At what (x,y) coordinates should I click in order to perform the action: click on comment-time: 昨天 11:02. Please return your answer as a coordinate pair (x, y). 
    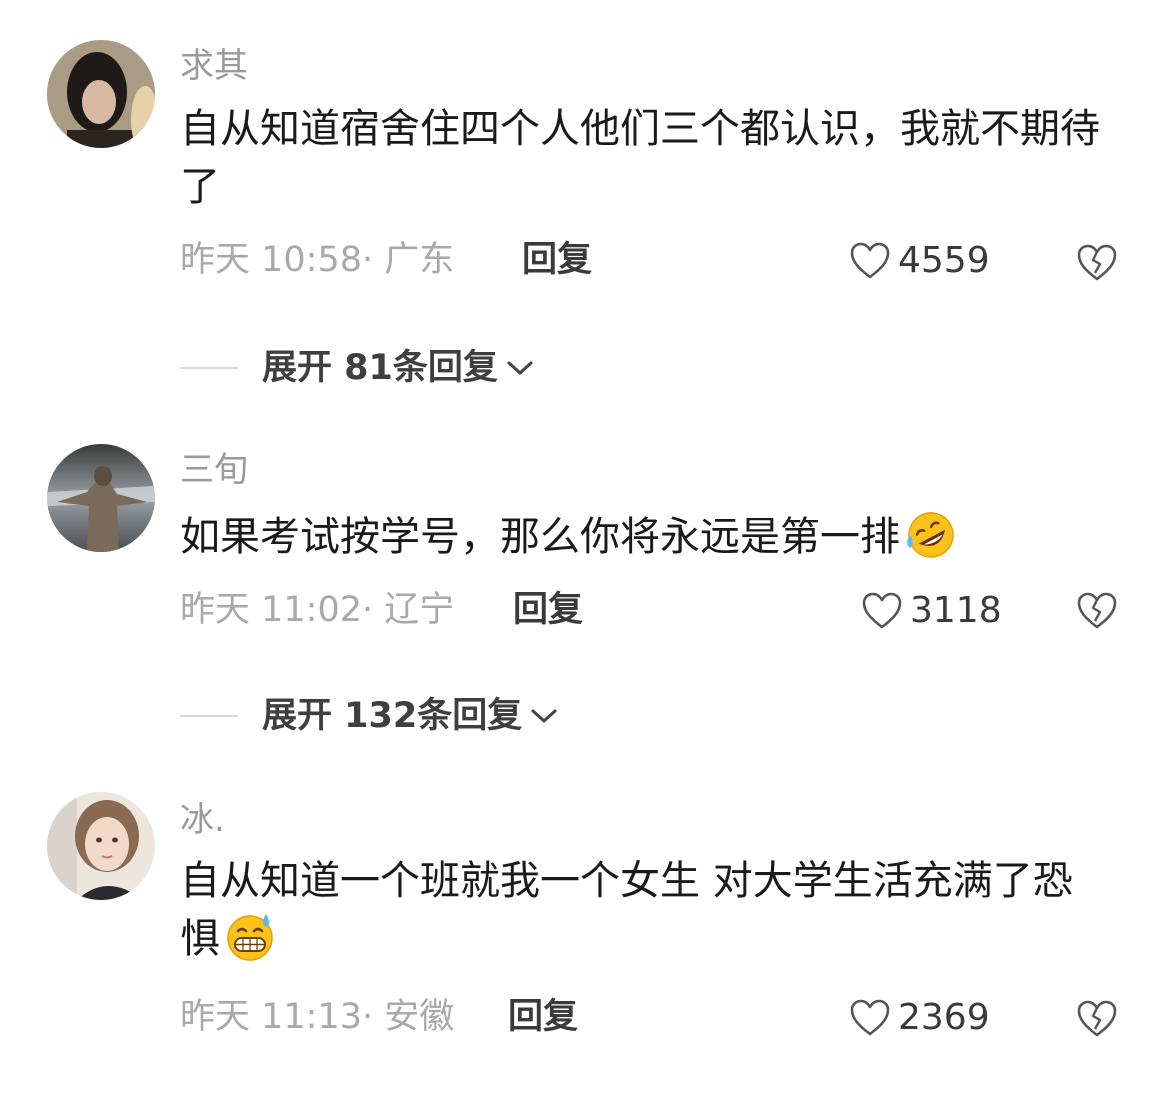
    Looking at the image, I should click on (271, 610).